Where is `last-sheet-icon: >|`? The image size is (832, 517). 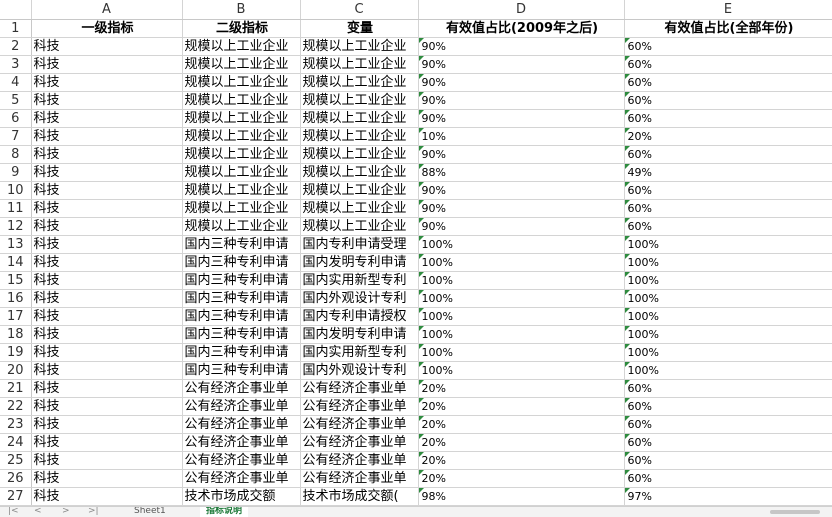 last-sheet-icon: >| is located at coordinates (93, 511).